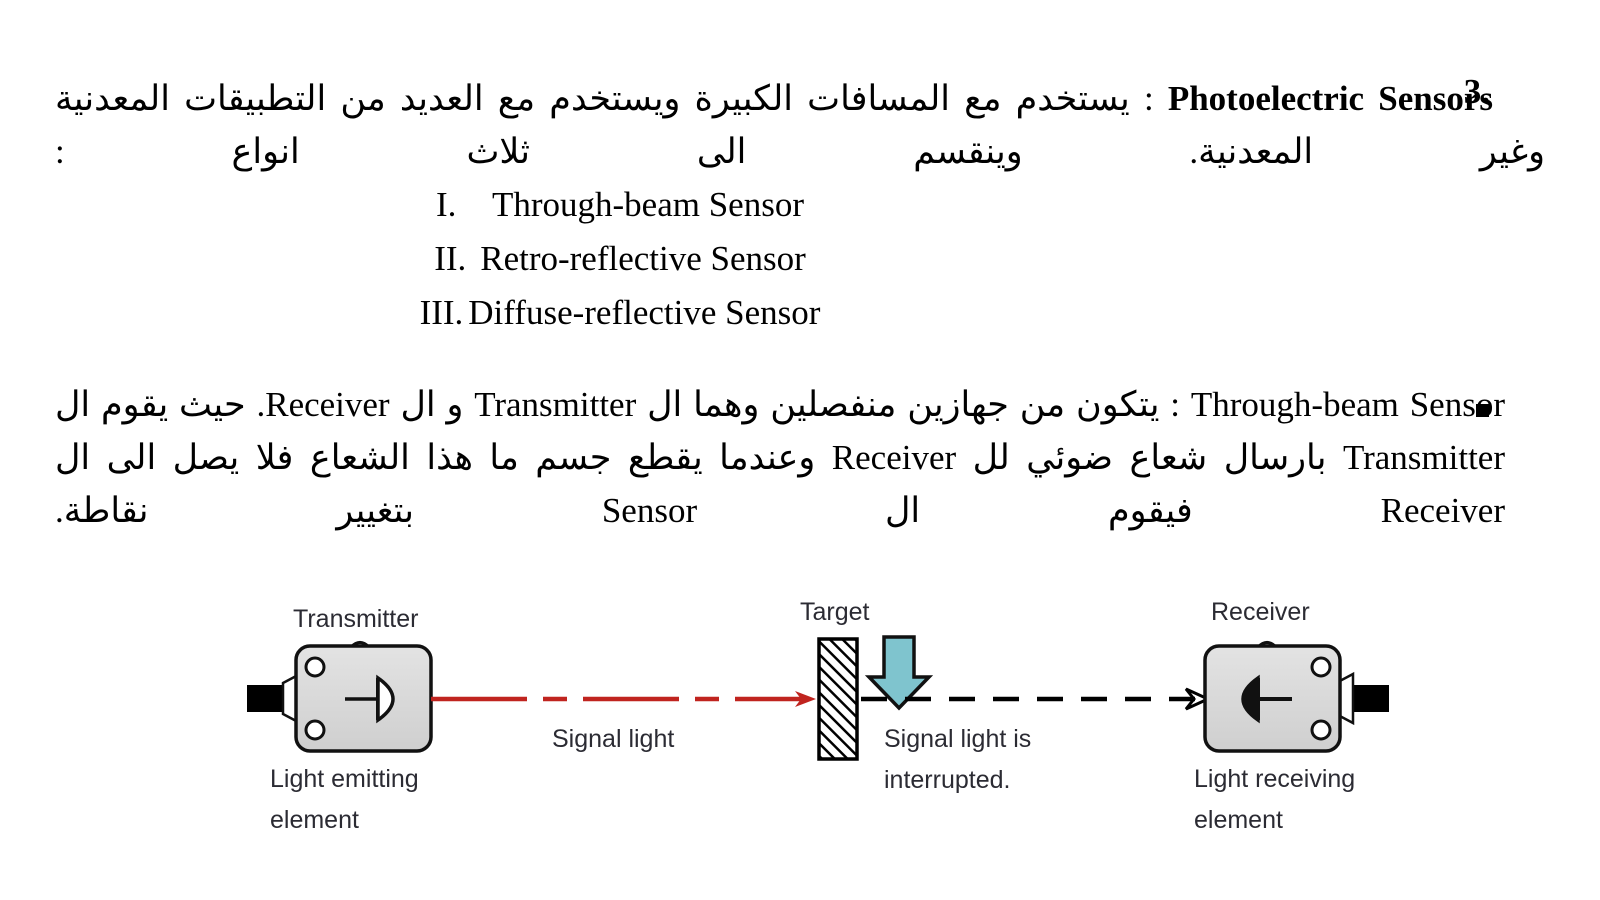 The height and width of the screenshot is (900, 1600). I want to click on word-receiver-2: Receiver, so click(894, 457).